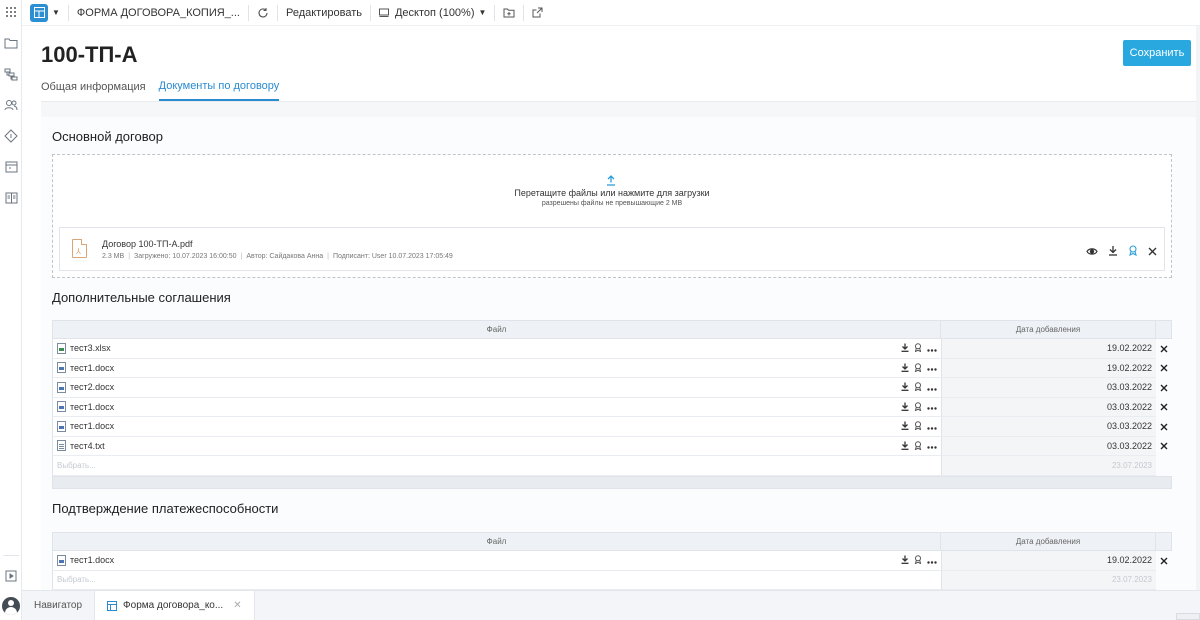 The height and width of the screenshot is (620, 1200). I want to click on left-rail, so click(11, 310).